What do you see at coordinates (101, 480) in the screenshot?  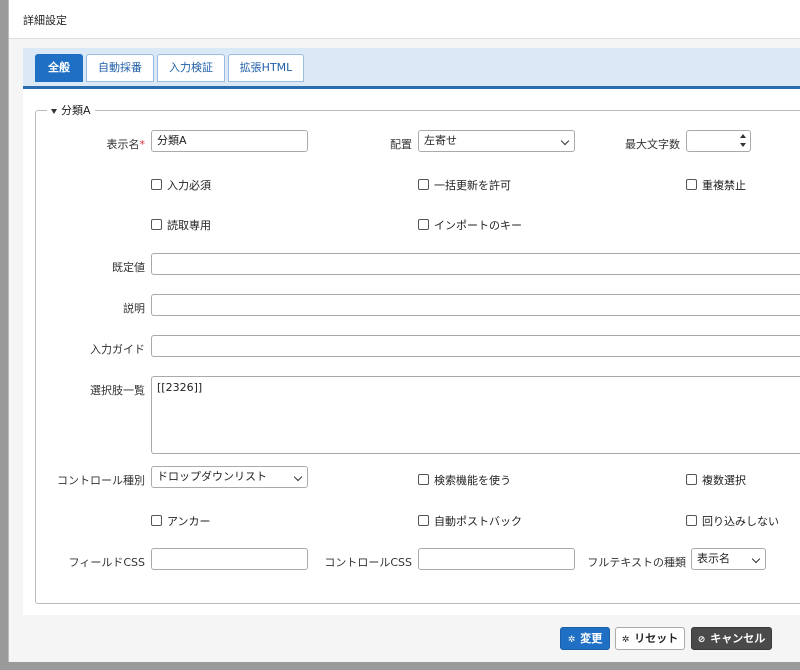 I see `control-type-label: コントロール種別` at bounding box center [101, 480].